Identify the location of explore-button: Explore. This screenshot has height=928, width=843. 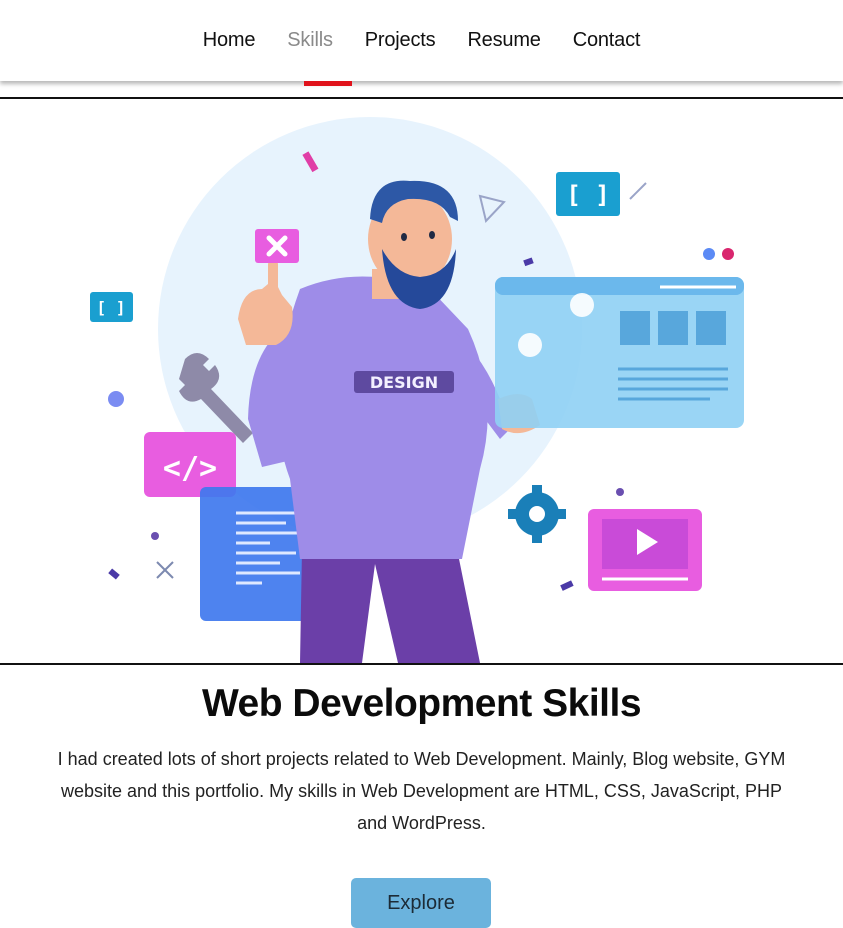
(421, 903).